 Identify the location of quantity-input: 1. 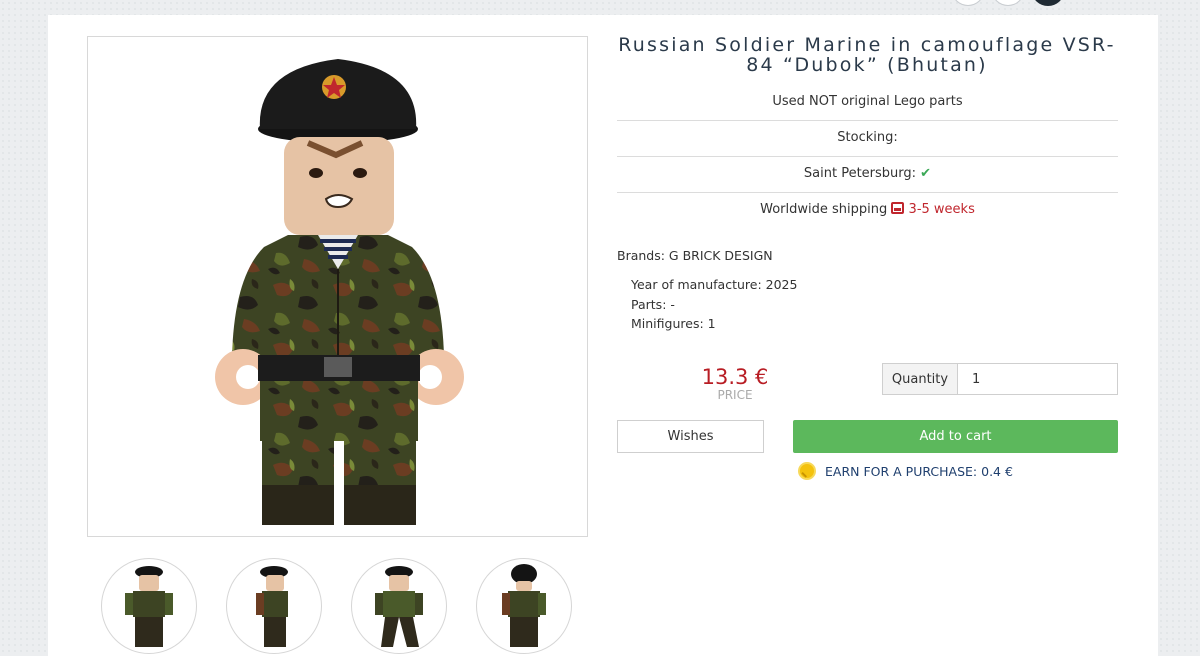
(1038, 379).